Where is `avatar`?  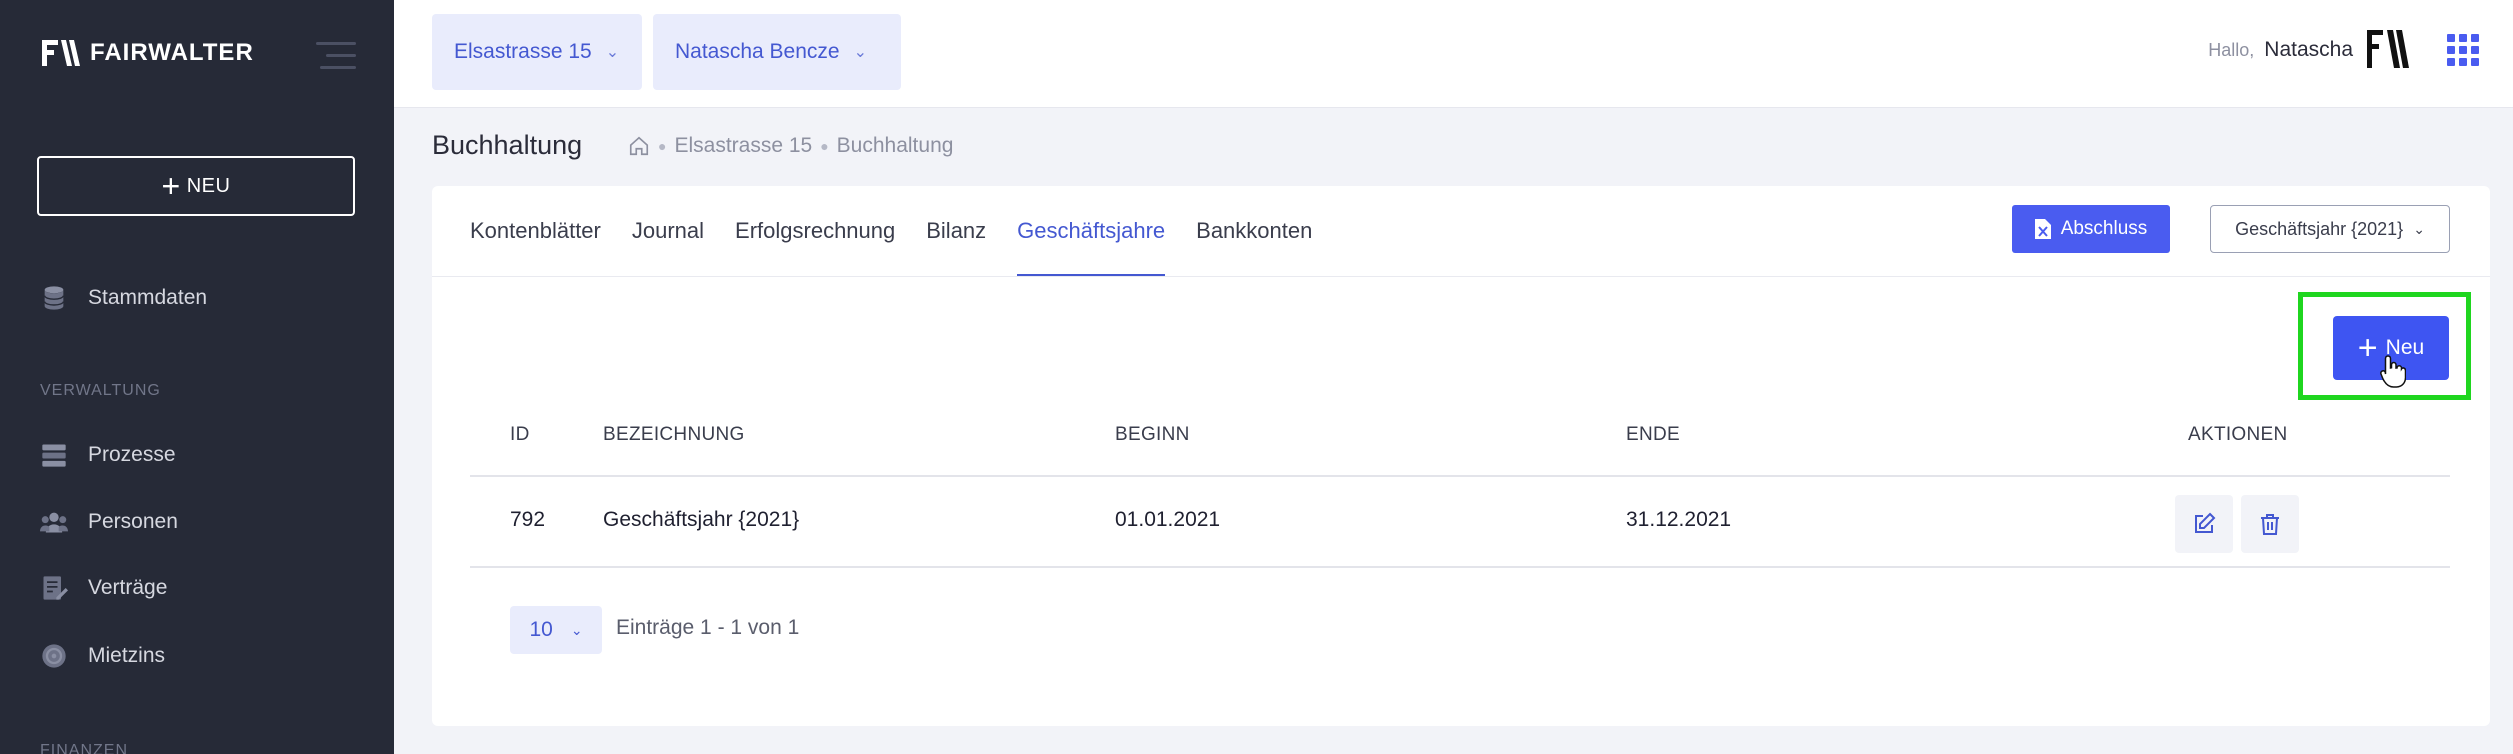
avatar is located at coordinates (2388, 49).